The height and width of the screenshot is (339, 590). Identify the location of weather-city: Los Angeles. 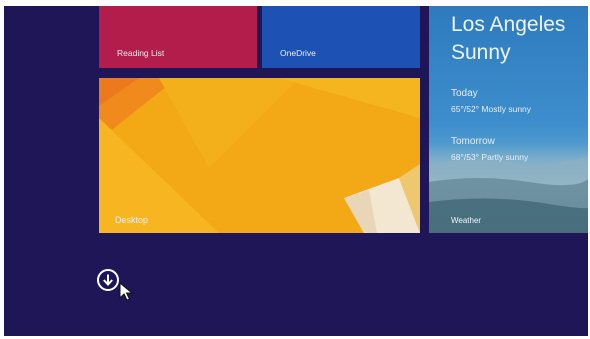
(508, 24).